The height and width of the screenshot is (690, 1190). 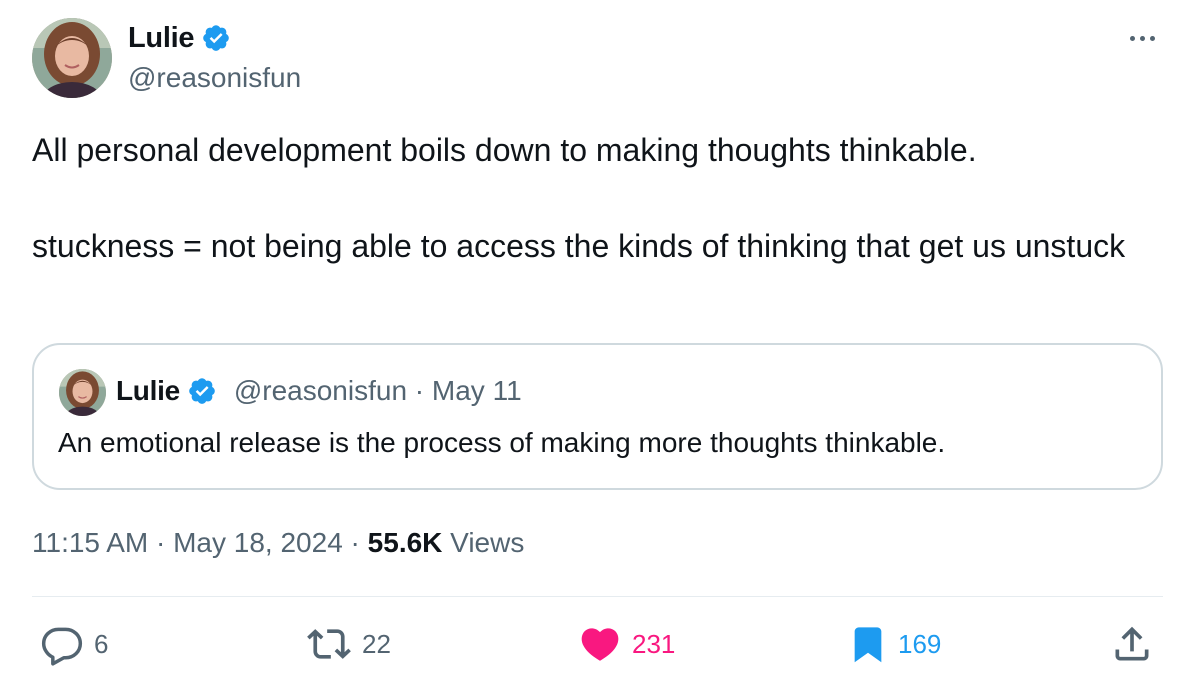 I want to click on quoted-author-avatar, so click(x=82, y=392).